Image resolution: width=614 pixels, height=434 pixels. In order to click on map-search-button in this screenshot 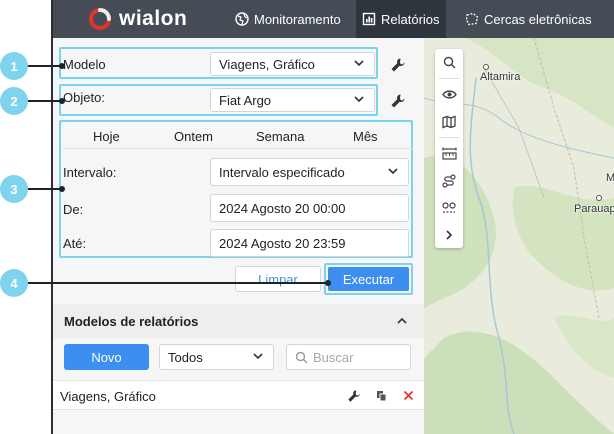, I will do `click(449, 62)`.